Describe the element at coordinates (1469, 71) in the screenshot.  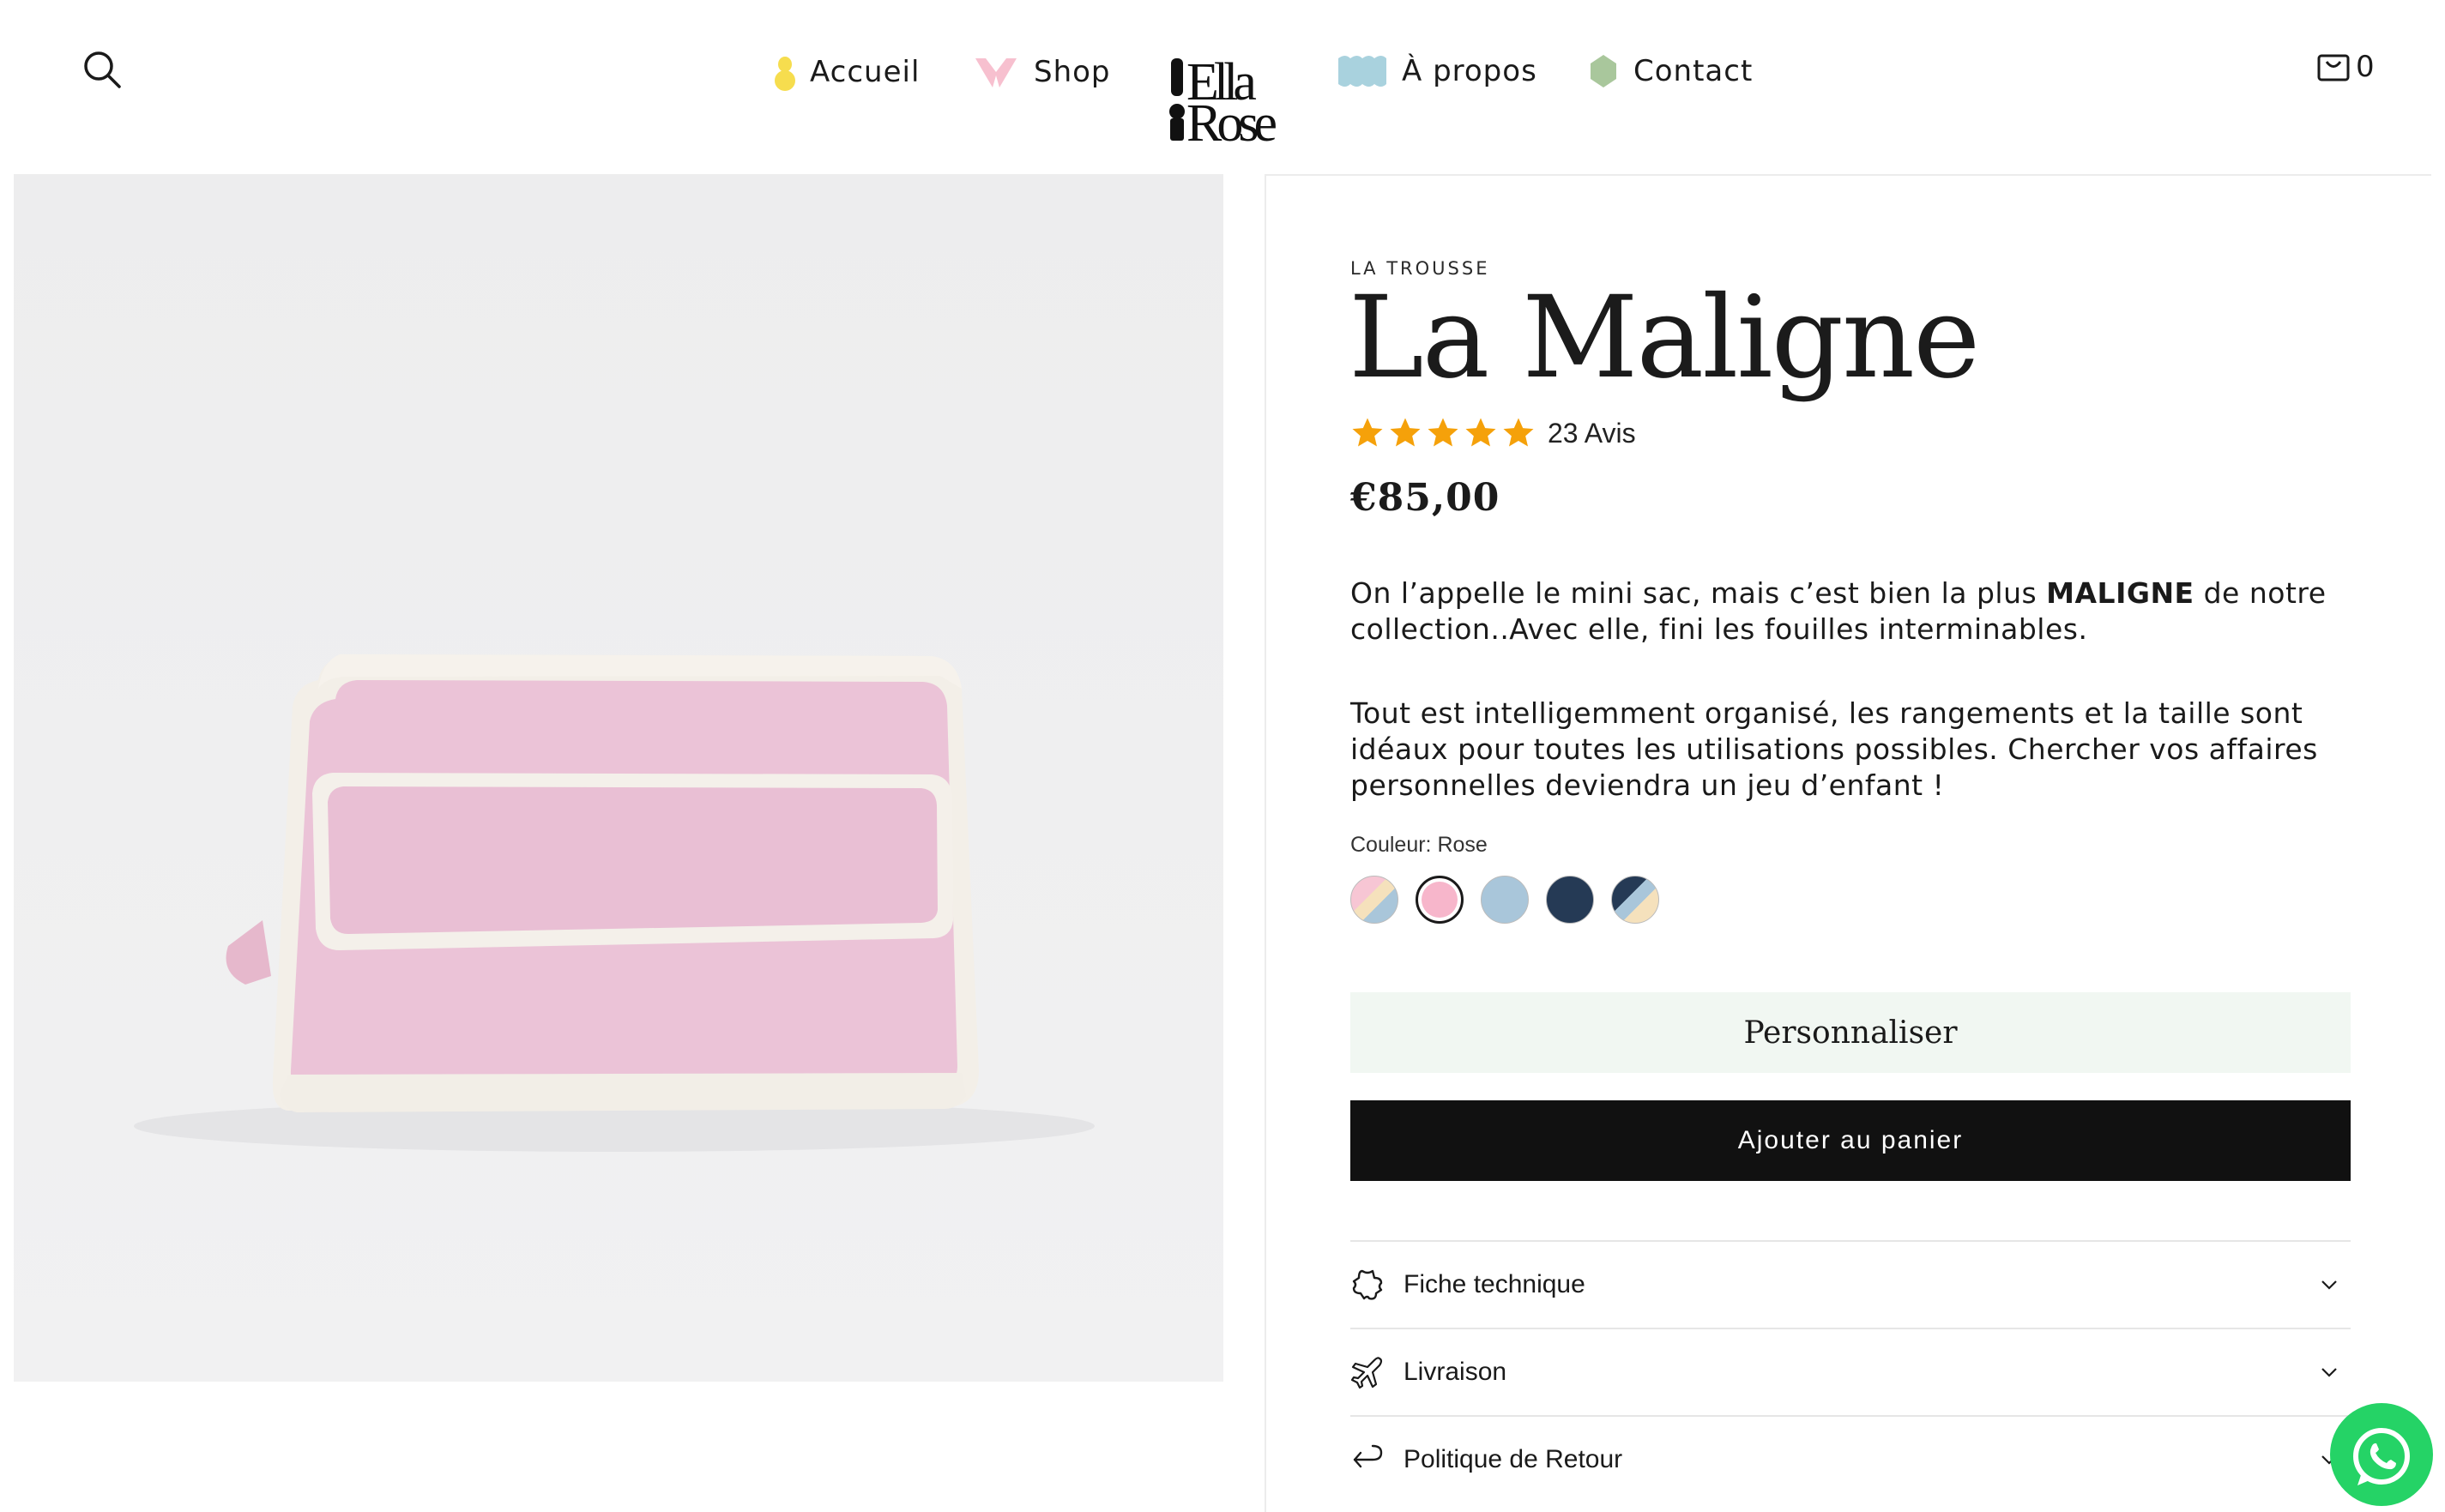
I see `nav-label-a-propos: À propos` at that location.